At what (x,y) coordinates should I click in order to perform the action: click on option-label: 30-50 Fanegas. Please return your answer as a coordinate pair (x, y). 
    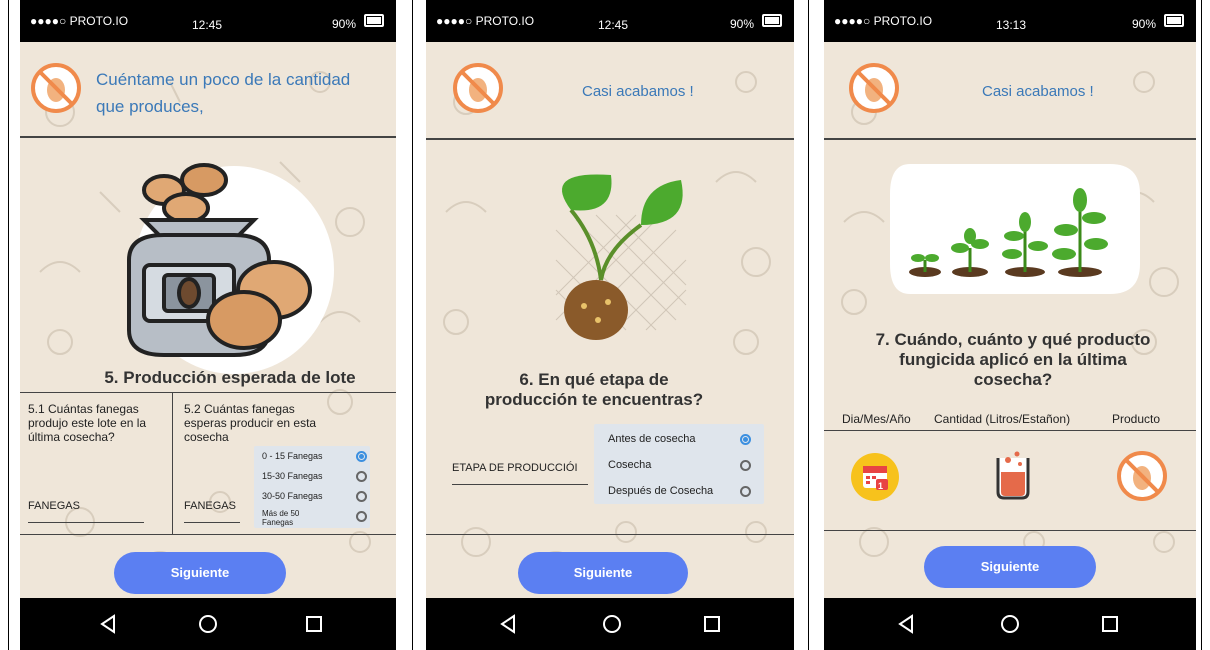
    Looking at the image, I should click on (292, 496).